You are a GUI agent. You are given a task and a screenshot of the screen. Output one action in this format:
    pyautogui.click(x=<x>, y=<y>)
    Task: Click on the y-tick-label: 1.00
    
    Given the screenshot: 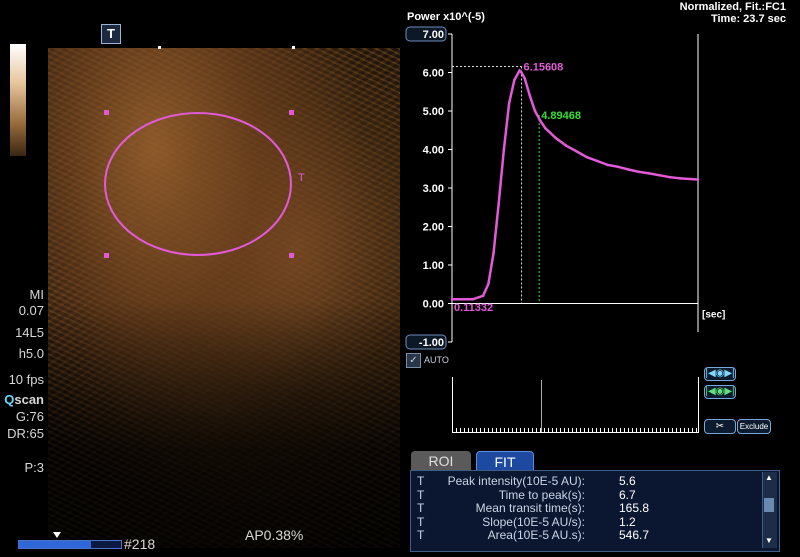 What is the action you would take?
    pyautogui.click(x=433, y=266)
    